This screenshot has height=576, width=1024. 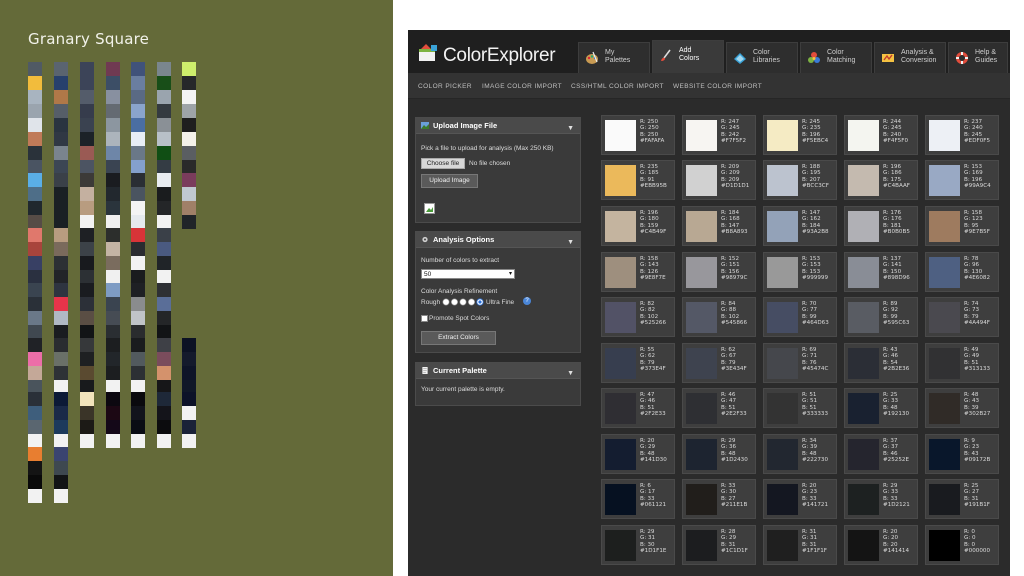 What do you see at coordinates (800, 272) in the screenshot?
I see `color-swatch-card: R: 153 G: 153 B: 153 #999999` at bounding box center [800, 272].